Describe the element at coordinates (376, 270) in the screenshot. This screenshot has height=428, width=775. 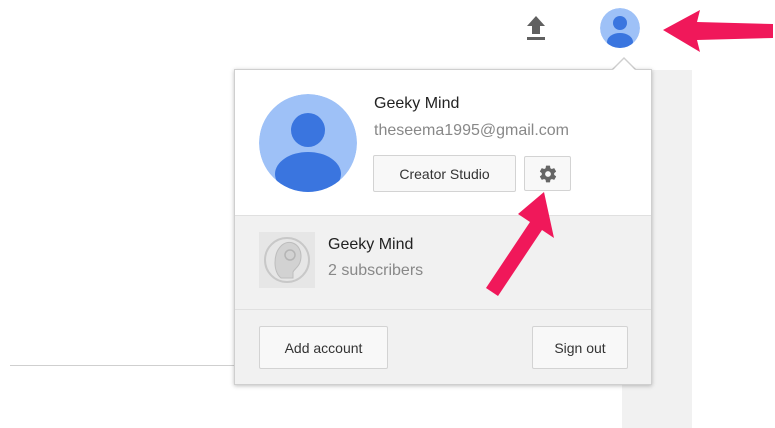
I see `channel-subscribers: 2 subscribers` at that location.